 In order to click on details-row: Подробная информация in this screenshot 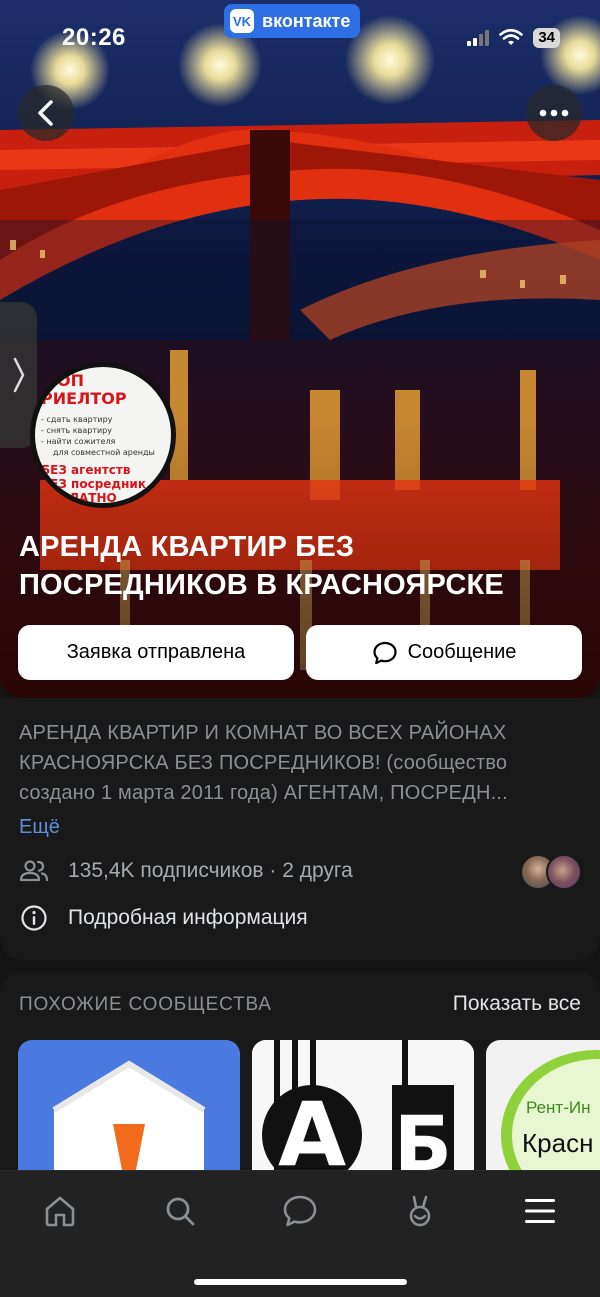, I will do `click(163, 918)`.